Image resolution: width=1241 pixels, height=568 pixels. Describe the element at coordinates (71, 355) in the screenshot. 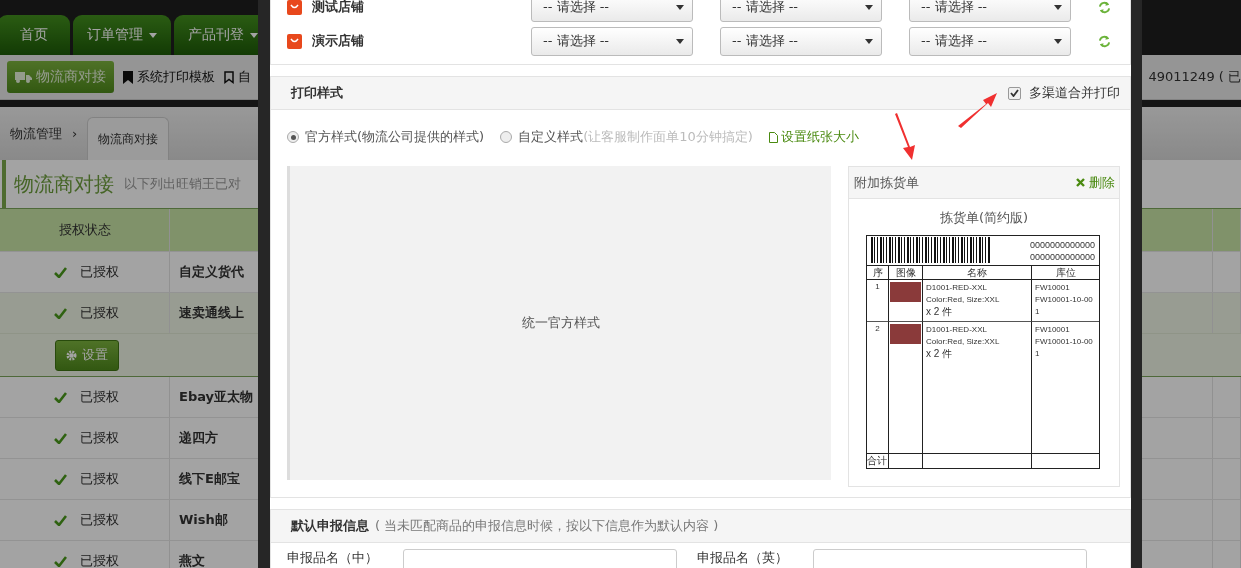

I see `gear-icon` at that location.